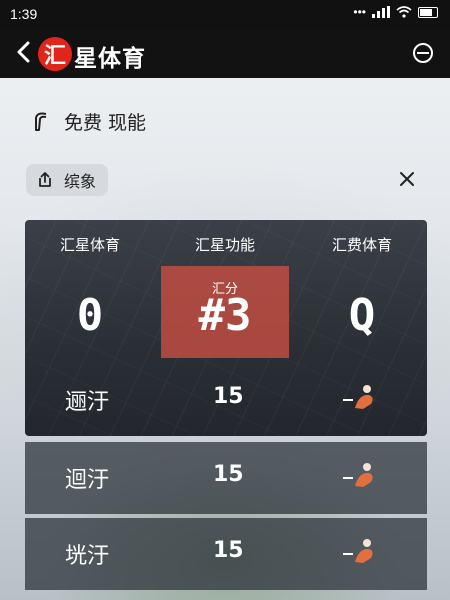  I want to click on feature-row: 免费 现能, so click(88, 121).